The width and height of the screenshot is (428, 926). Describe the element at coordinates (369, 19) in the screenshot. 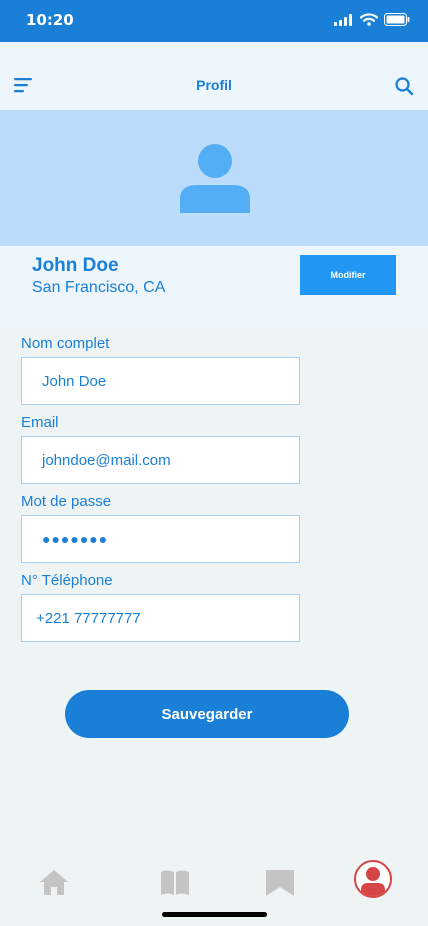

I see `wifi-icon` at that location.